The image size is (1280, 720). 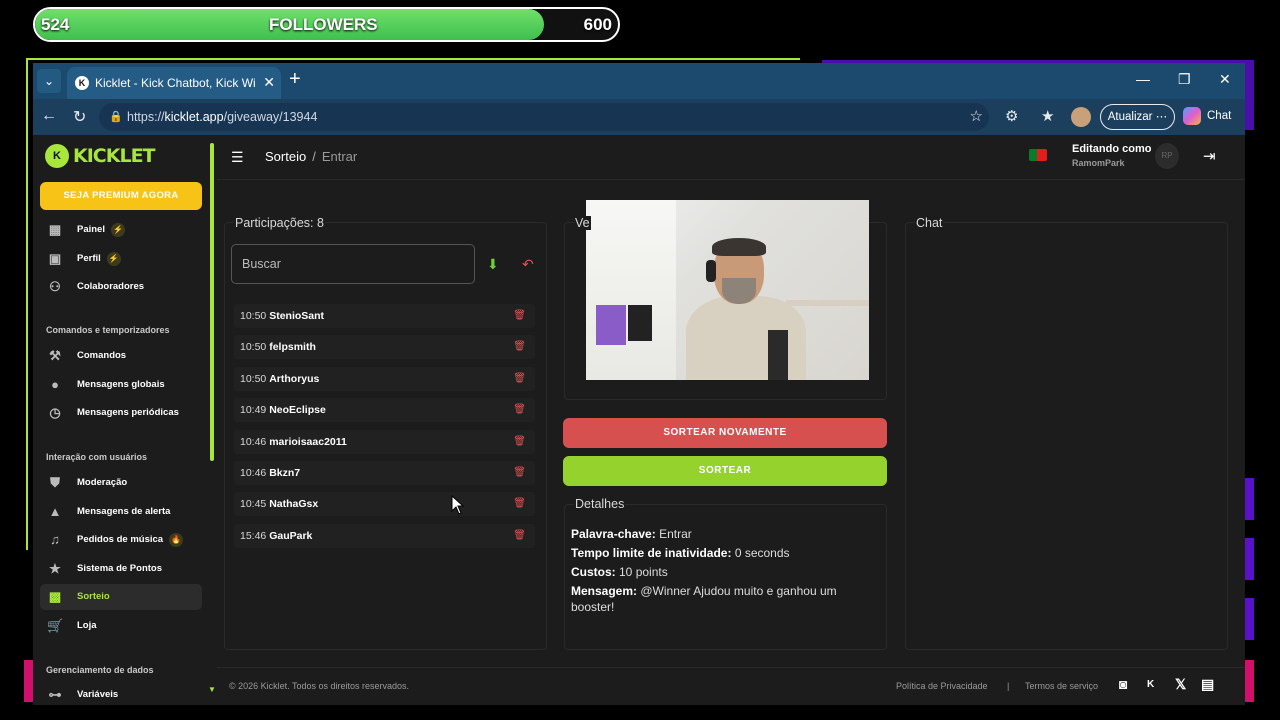 What do you see at coordinates (384, 504) in the screenshot?
I see `participant-row: 10:45 NathaGsx 🗑` at bounding box center [384, 504].